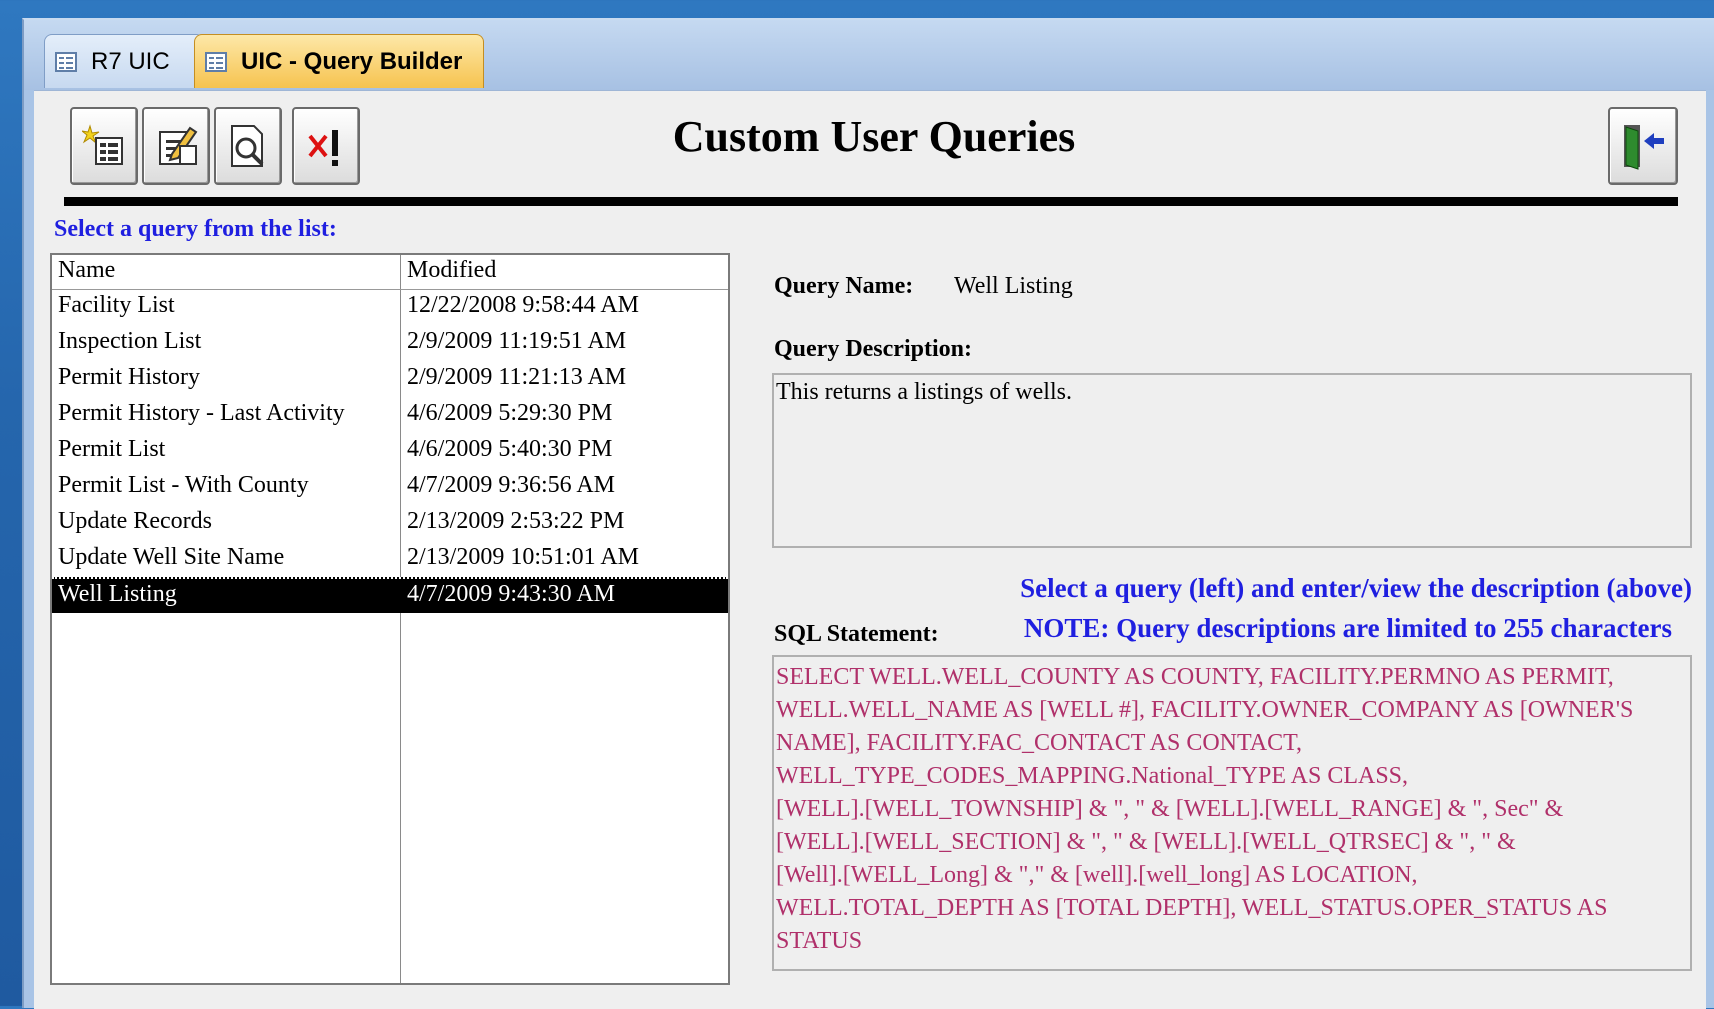 The image size is (1714, 1009). I want to click on query-name-cell: Well Listing, so click(117, 594).